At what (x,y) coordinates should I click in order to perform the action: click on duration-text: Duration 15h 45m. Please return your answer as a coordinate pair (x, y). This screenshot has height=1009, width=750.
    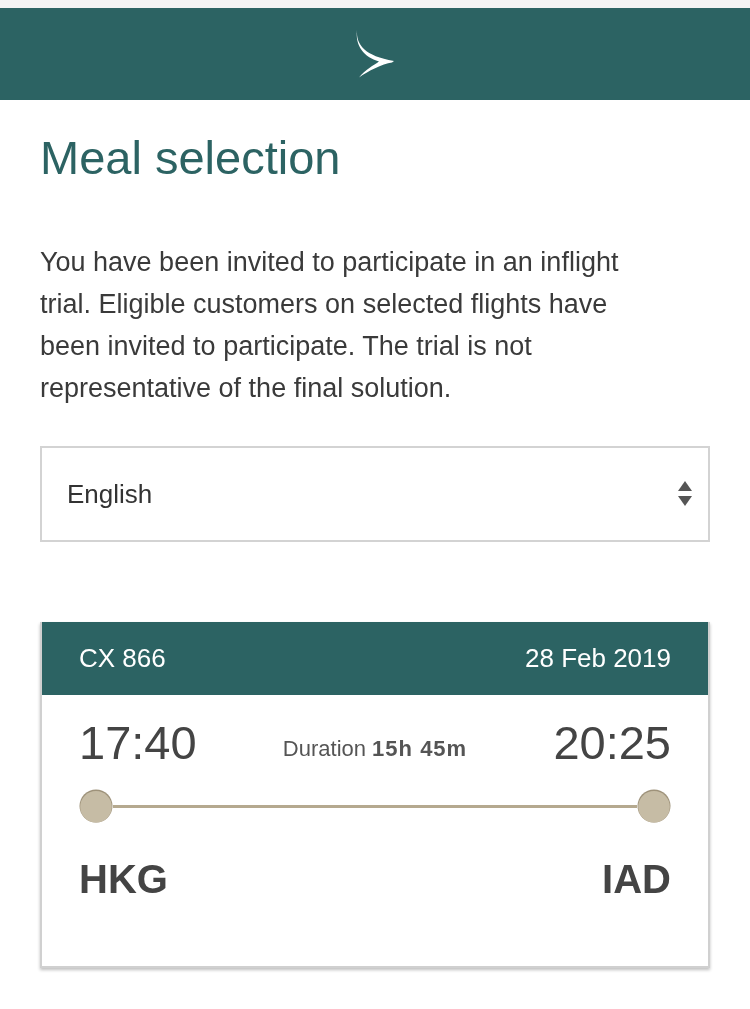
    Looking at the image, I should click on (375, 749).